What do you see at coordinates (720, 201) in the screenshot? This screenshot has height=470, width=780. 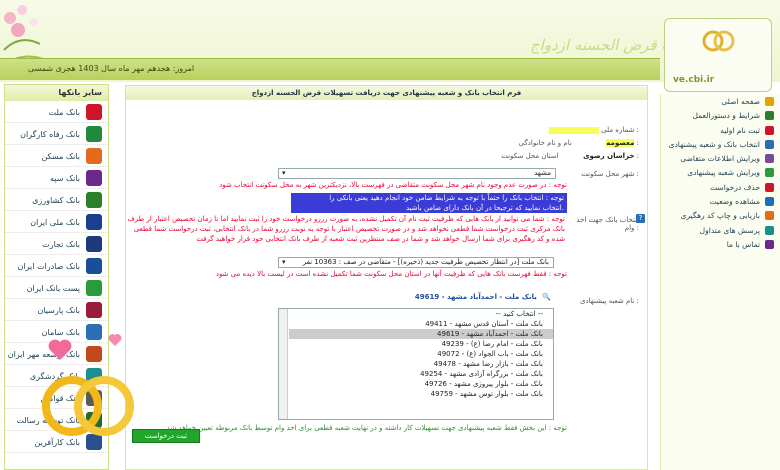 I see `menu-item: مشاهده وضعیت` at bounding box center [720, 201].